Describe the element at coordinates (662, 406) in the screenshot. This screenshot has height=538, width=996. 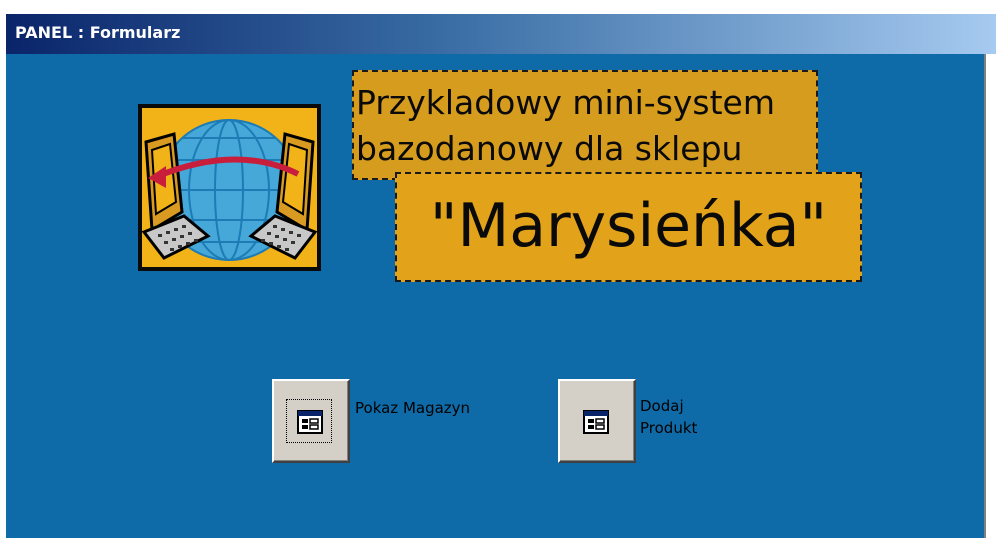
I see `add-product-caption-line-1: Dodaj` at that location.